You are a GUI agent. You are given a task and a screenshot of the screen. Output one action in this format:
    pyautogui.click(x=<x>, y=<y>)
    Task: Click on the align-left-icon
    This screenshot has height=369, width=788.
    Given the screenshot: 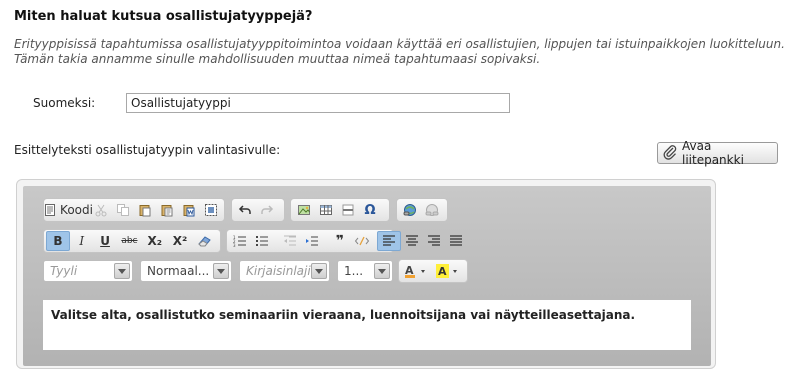 What is the action you would take?
    pyautogui.click(x=389, y=241)
    